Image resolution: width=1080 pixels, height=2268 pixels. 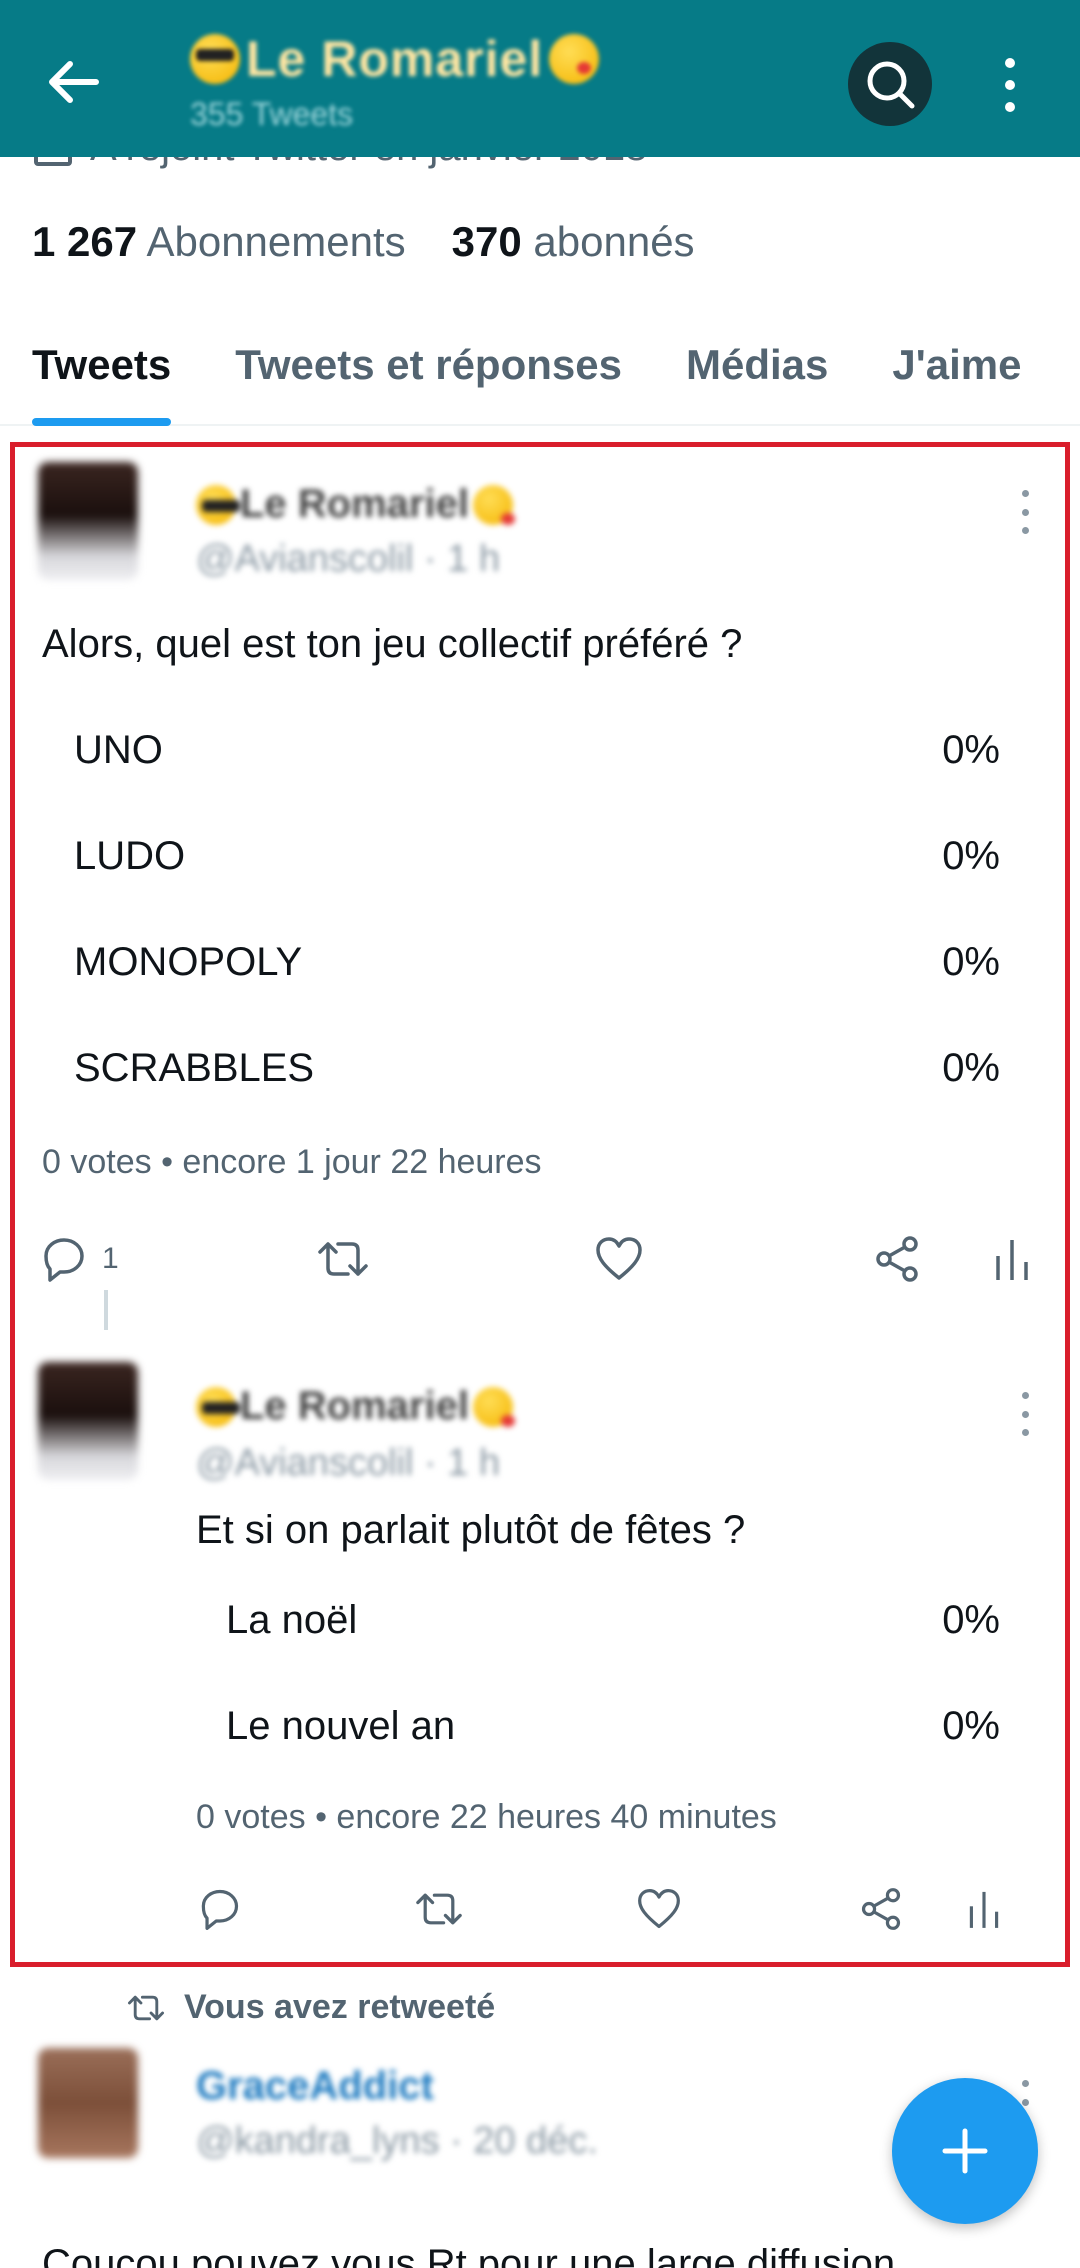 What do you see at coordinates (1010, 85) in the screenshot?
I see `more-options-icon` at bounding box center [1010, 85].